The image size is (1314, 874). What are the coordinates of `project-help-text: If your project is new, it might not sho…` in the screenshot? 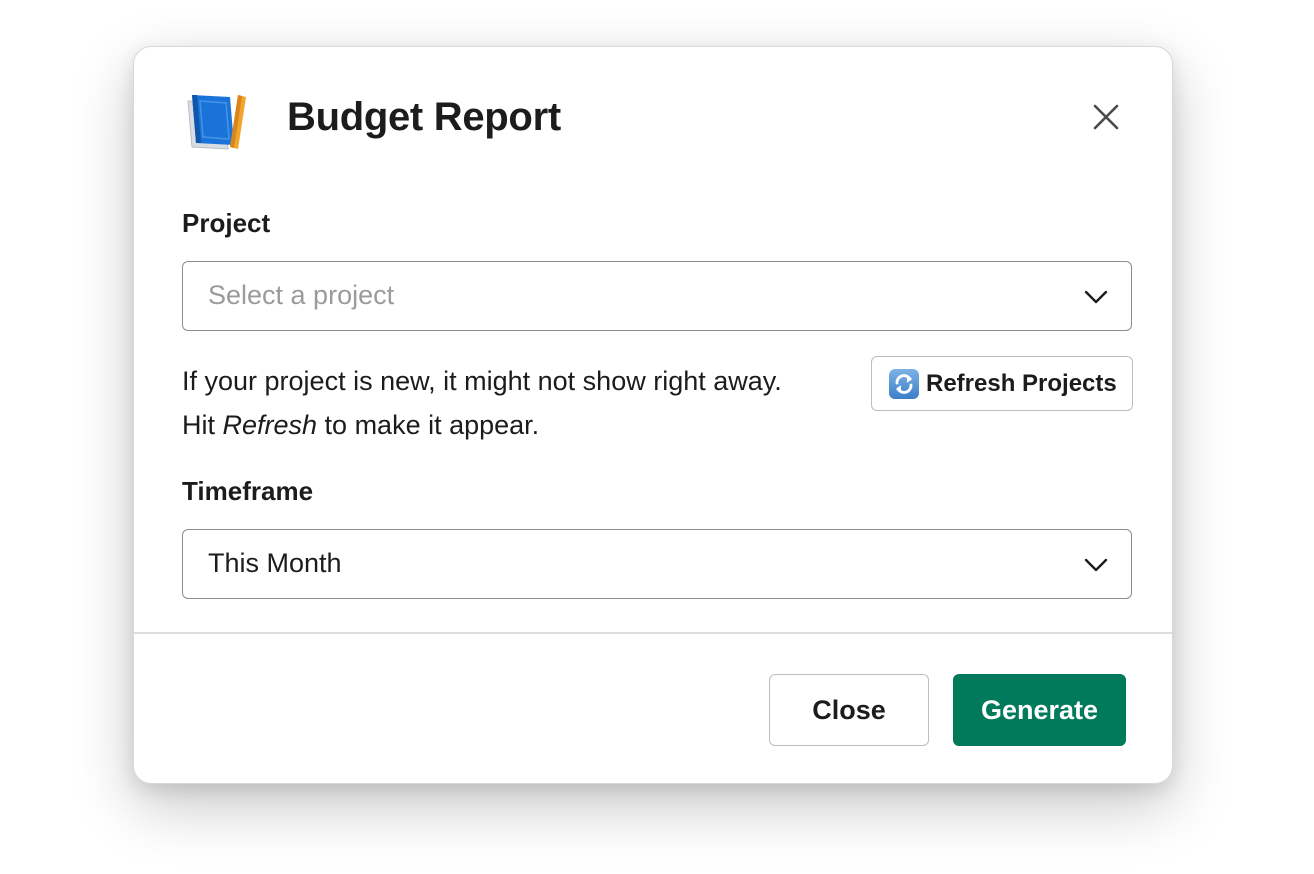 It's located at (502, 403).